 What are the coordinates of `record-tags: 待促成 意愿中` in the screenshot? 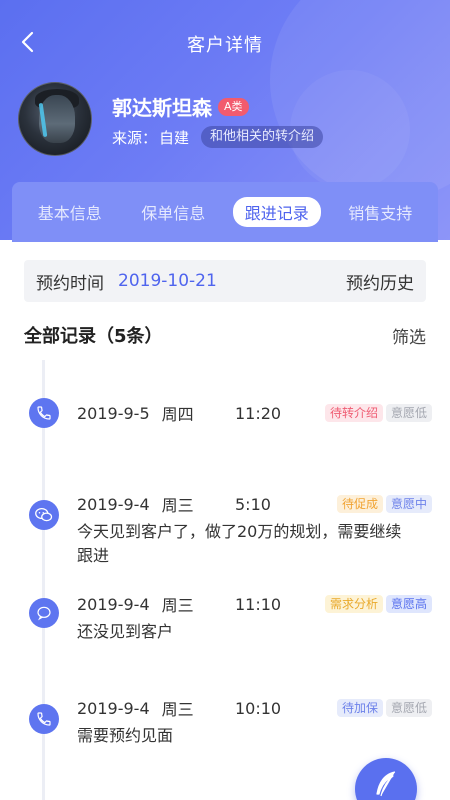 It's located at (383, 504).